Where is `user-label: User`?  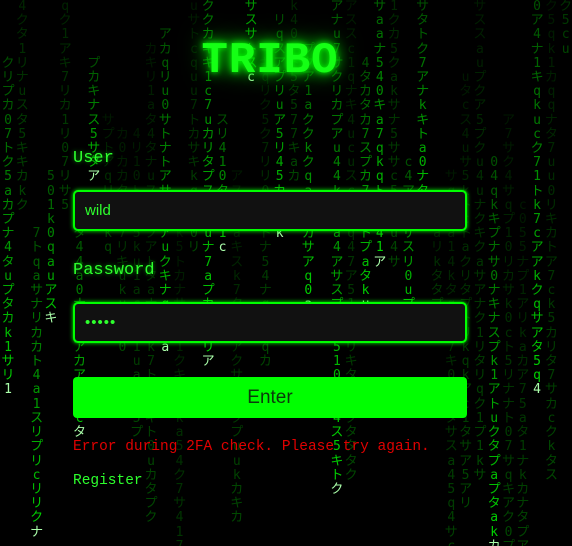 user-label: User is located at coordinates (93, 158).